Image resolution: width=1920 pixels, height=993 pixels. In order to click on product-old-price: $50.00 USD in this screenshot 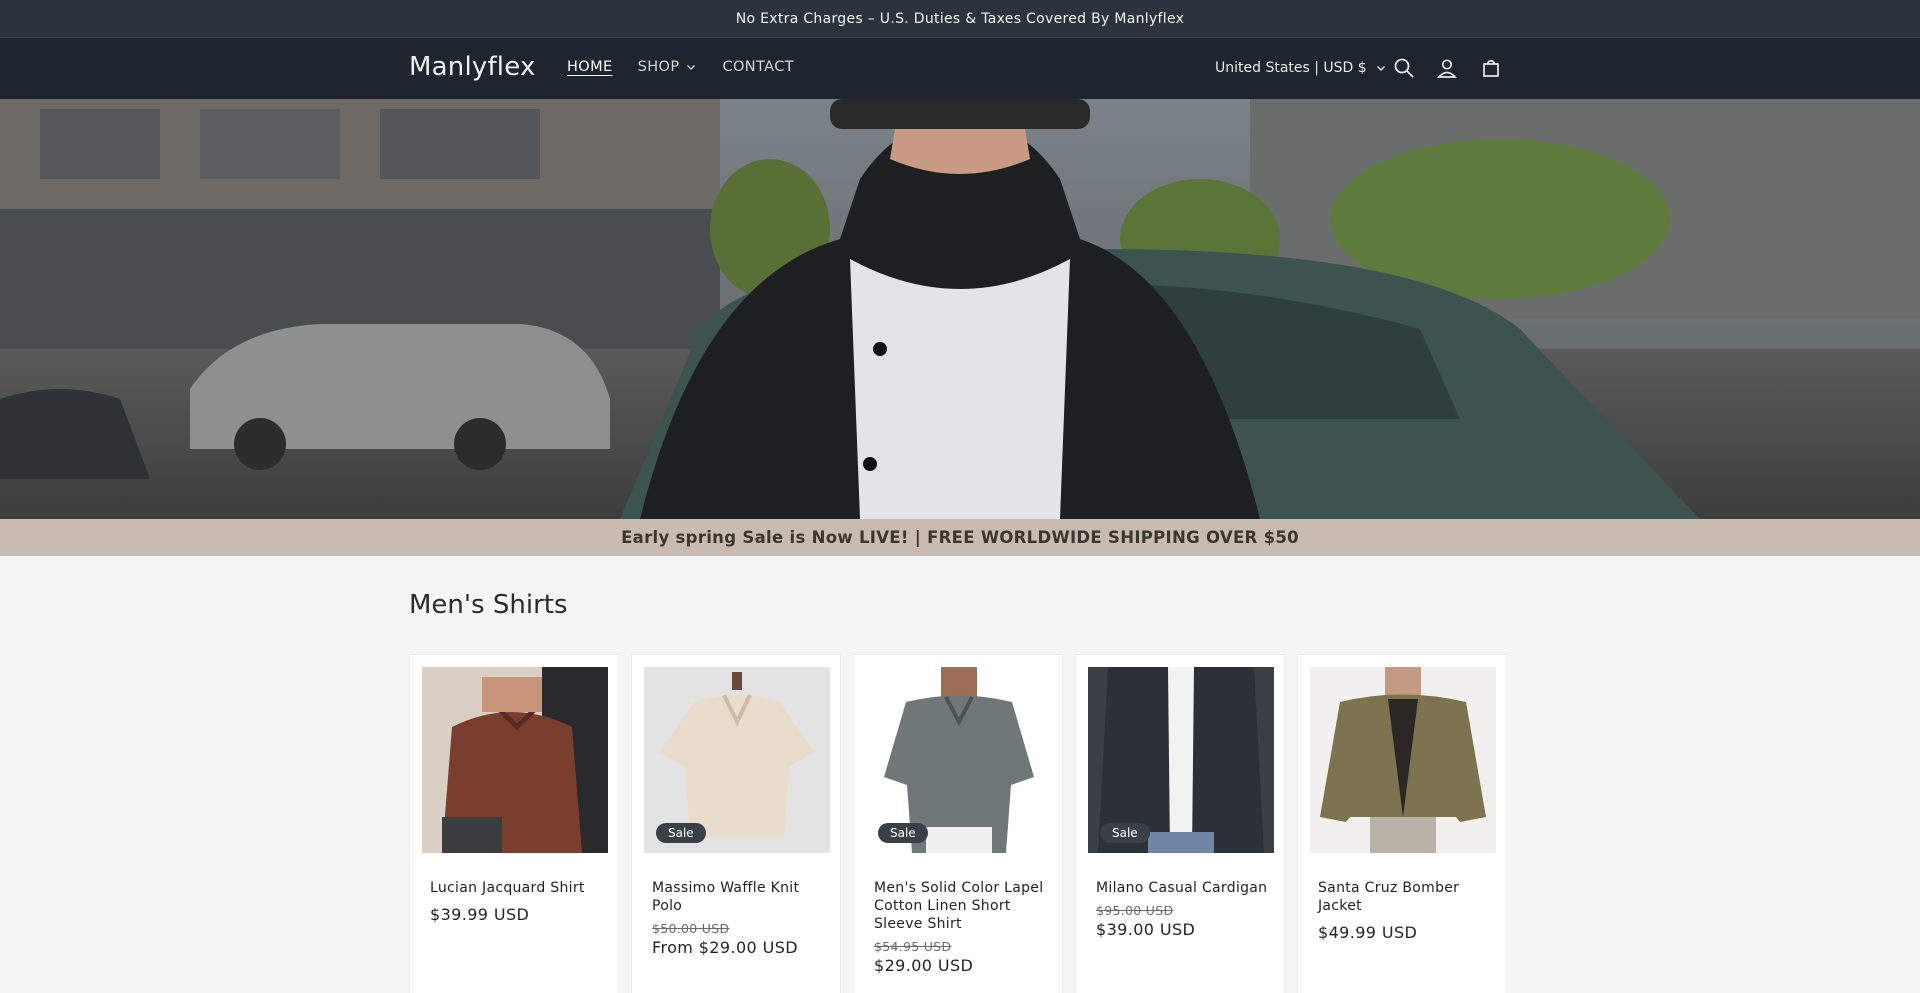, I will do `click(691, 928)`.